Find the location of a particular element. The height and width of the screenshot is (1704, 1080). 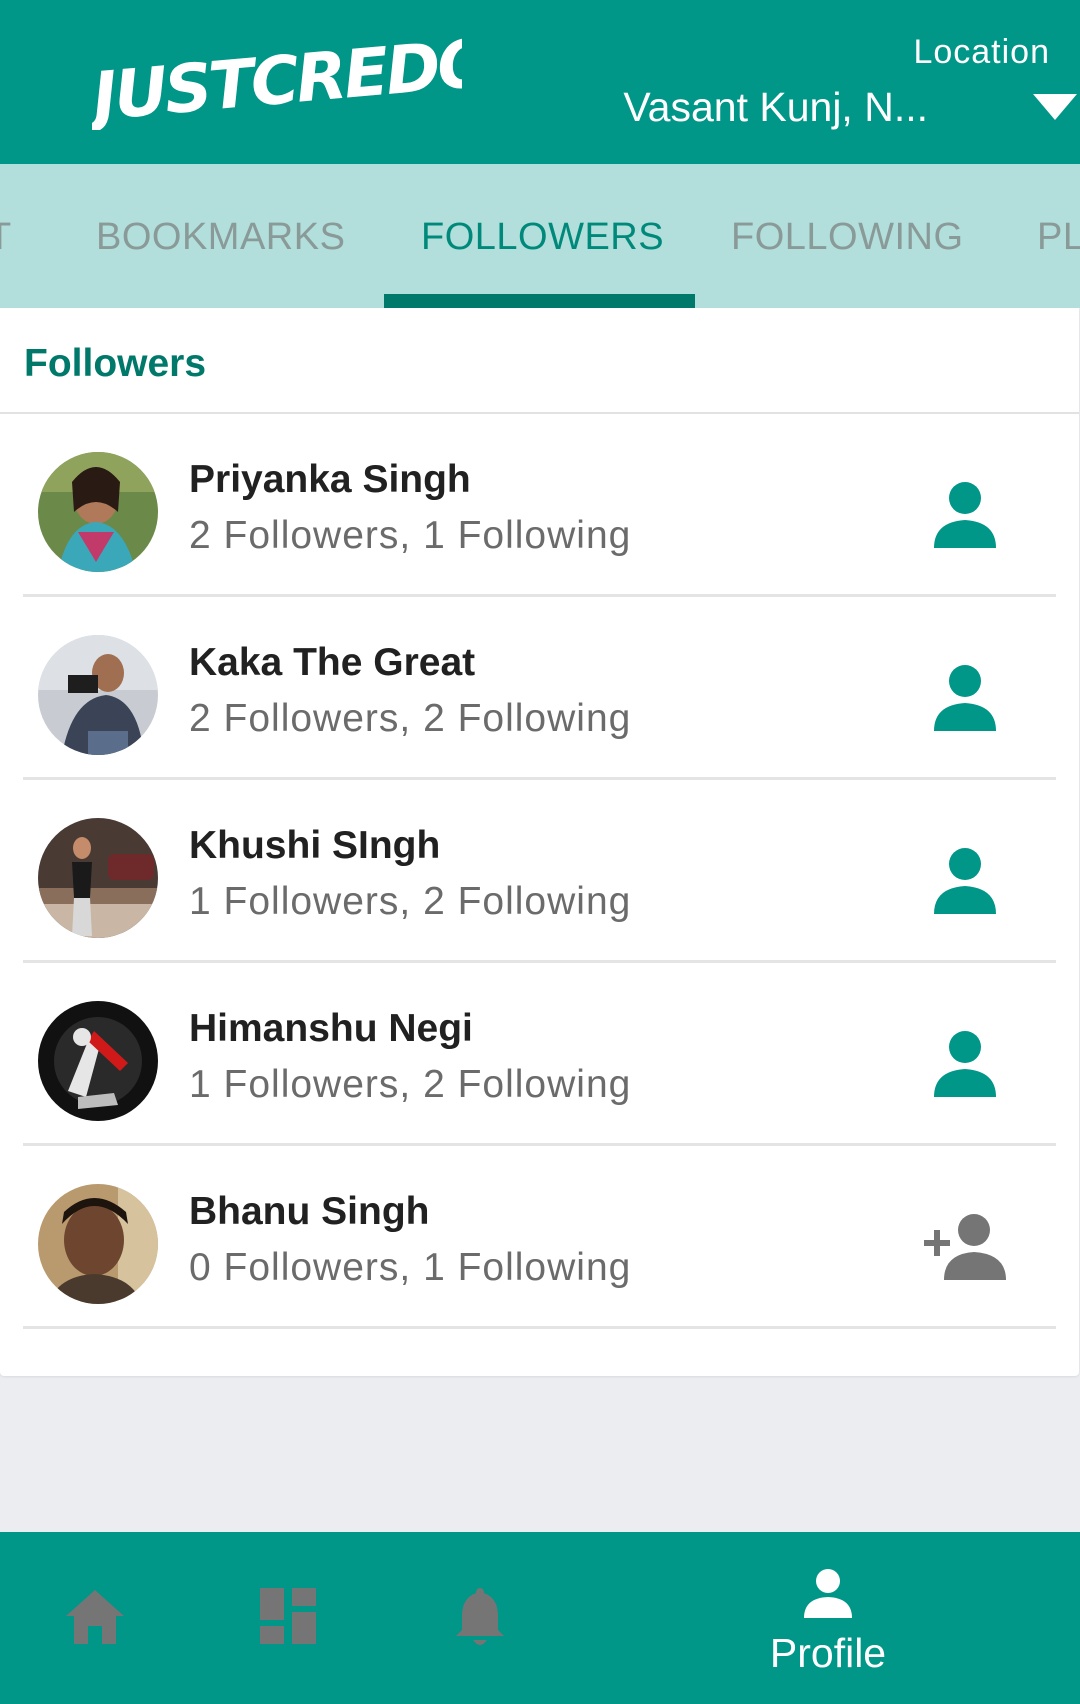

nav-notifications is located at coordinates (479, 1618).